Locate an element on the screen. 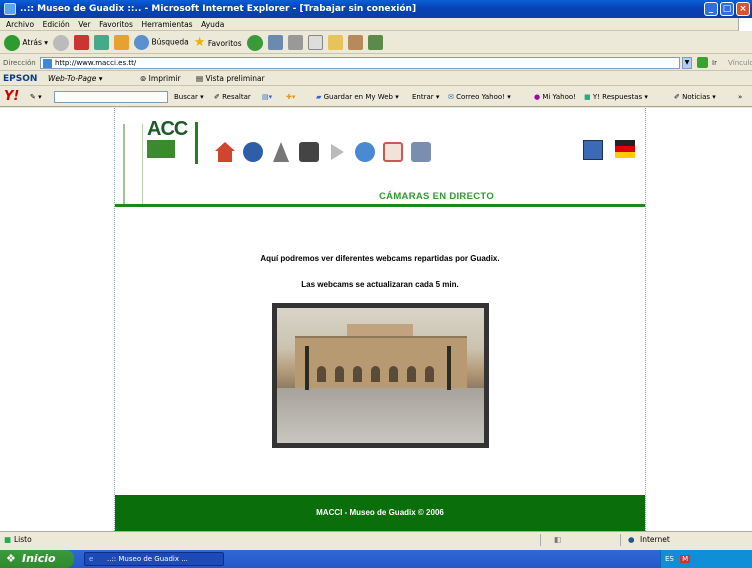  preview-button: ▤ Vista preliminar is located at coordinates (230, 79).